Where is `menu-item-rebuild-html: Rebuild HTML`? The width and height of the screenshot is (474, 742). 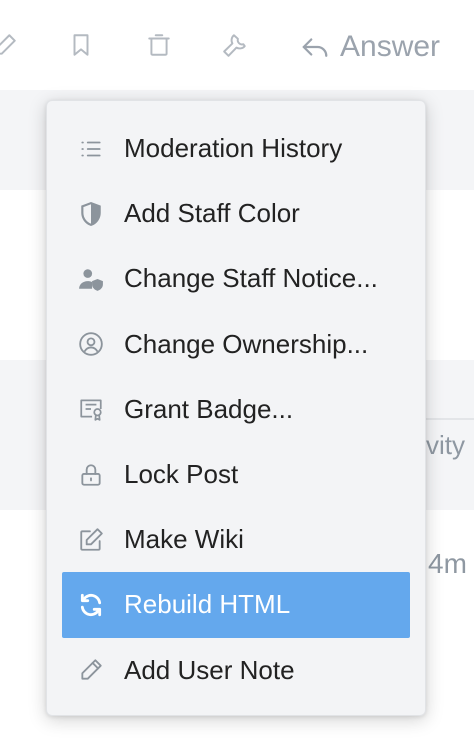
menu-item-rebuild-html: Rebuild HTML is located at coordinates (236, 605).